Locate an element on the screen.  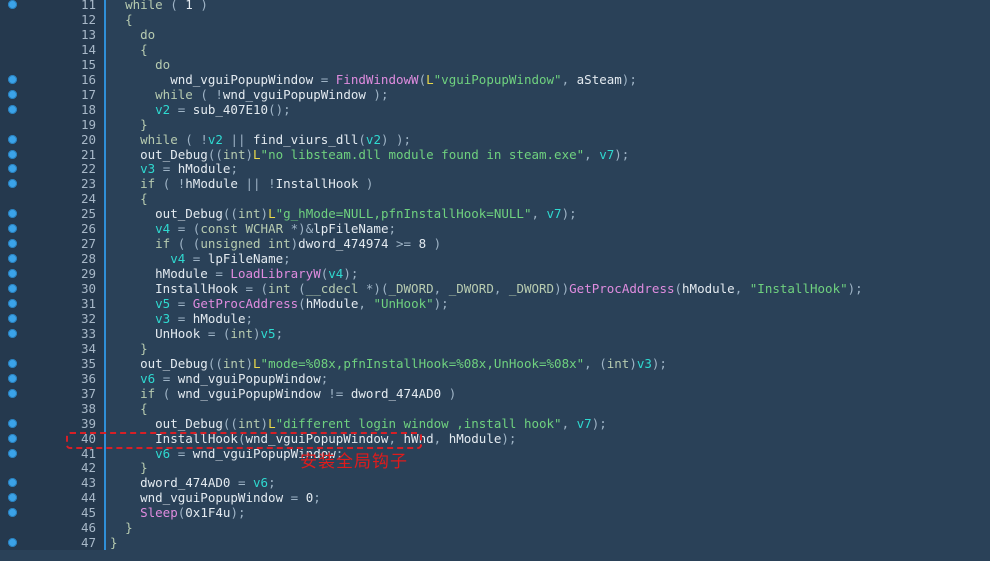
code-text: Sleep(0x1F4u); is located at coordinates (177, 512).